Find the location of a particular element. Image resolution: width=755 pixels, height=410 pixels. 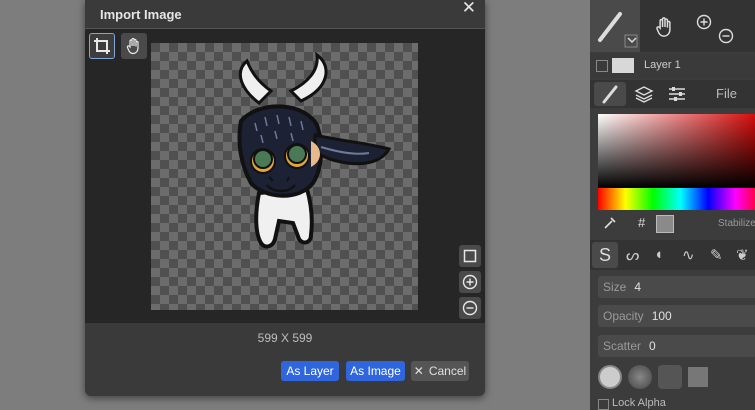

square-icon is located at coordinates (470, 256).